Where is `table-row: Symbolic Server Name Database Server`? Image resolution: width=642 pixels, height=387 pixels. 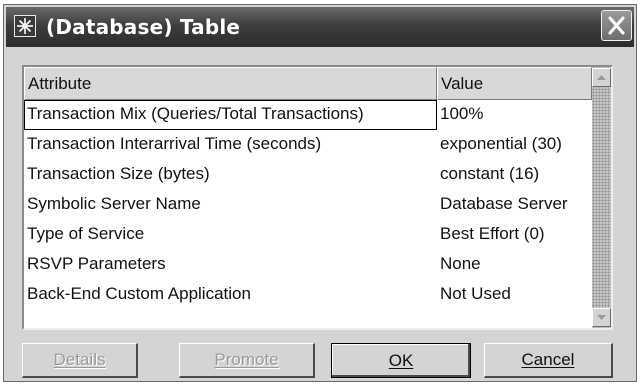 table-row: Symbolic Server Name Database Server is located at coordinates (308, 205).